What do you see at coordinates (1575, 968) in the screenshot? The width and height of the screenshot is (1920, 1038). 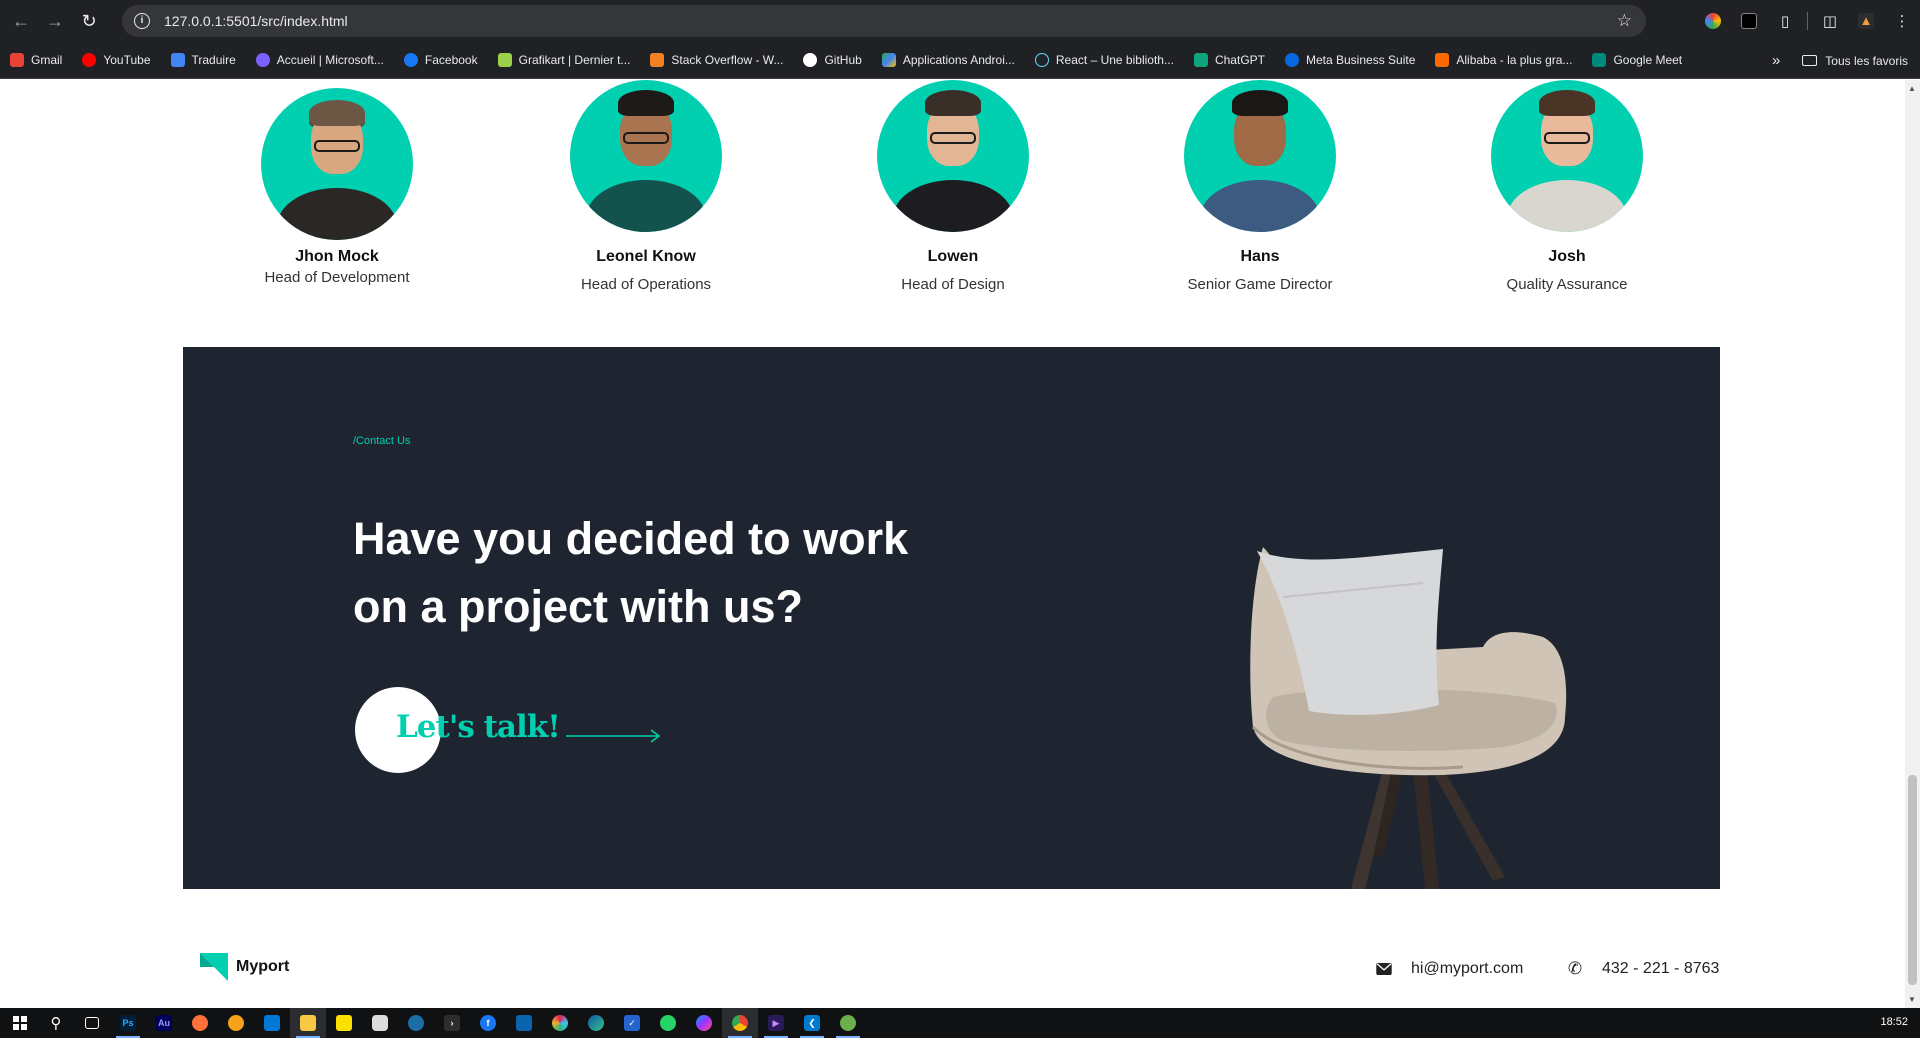 I see `phone-icon: ✆` at bounding box center [1575, 968].